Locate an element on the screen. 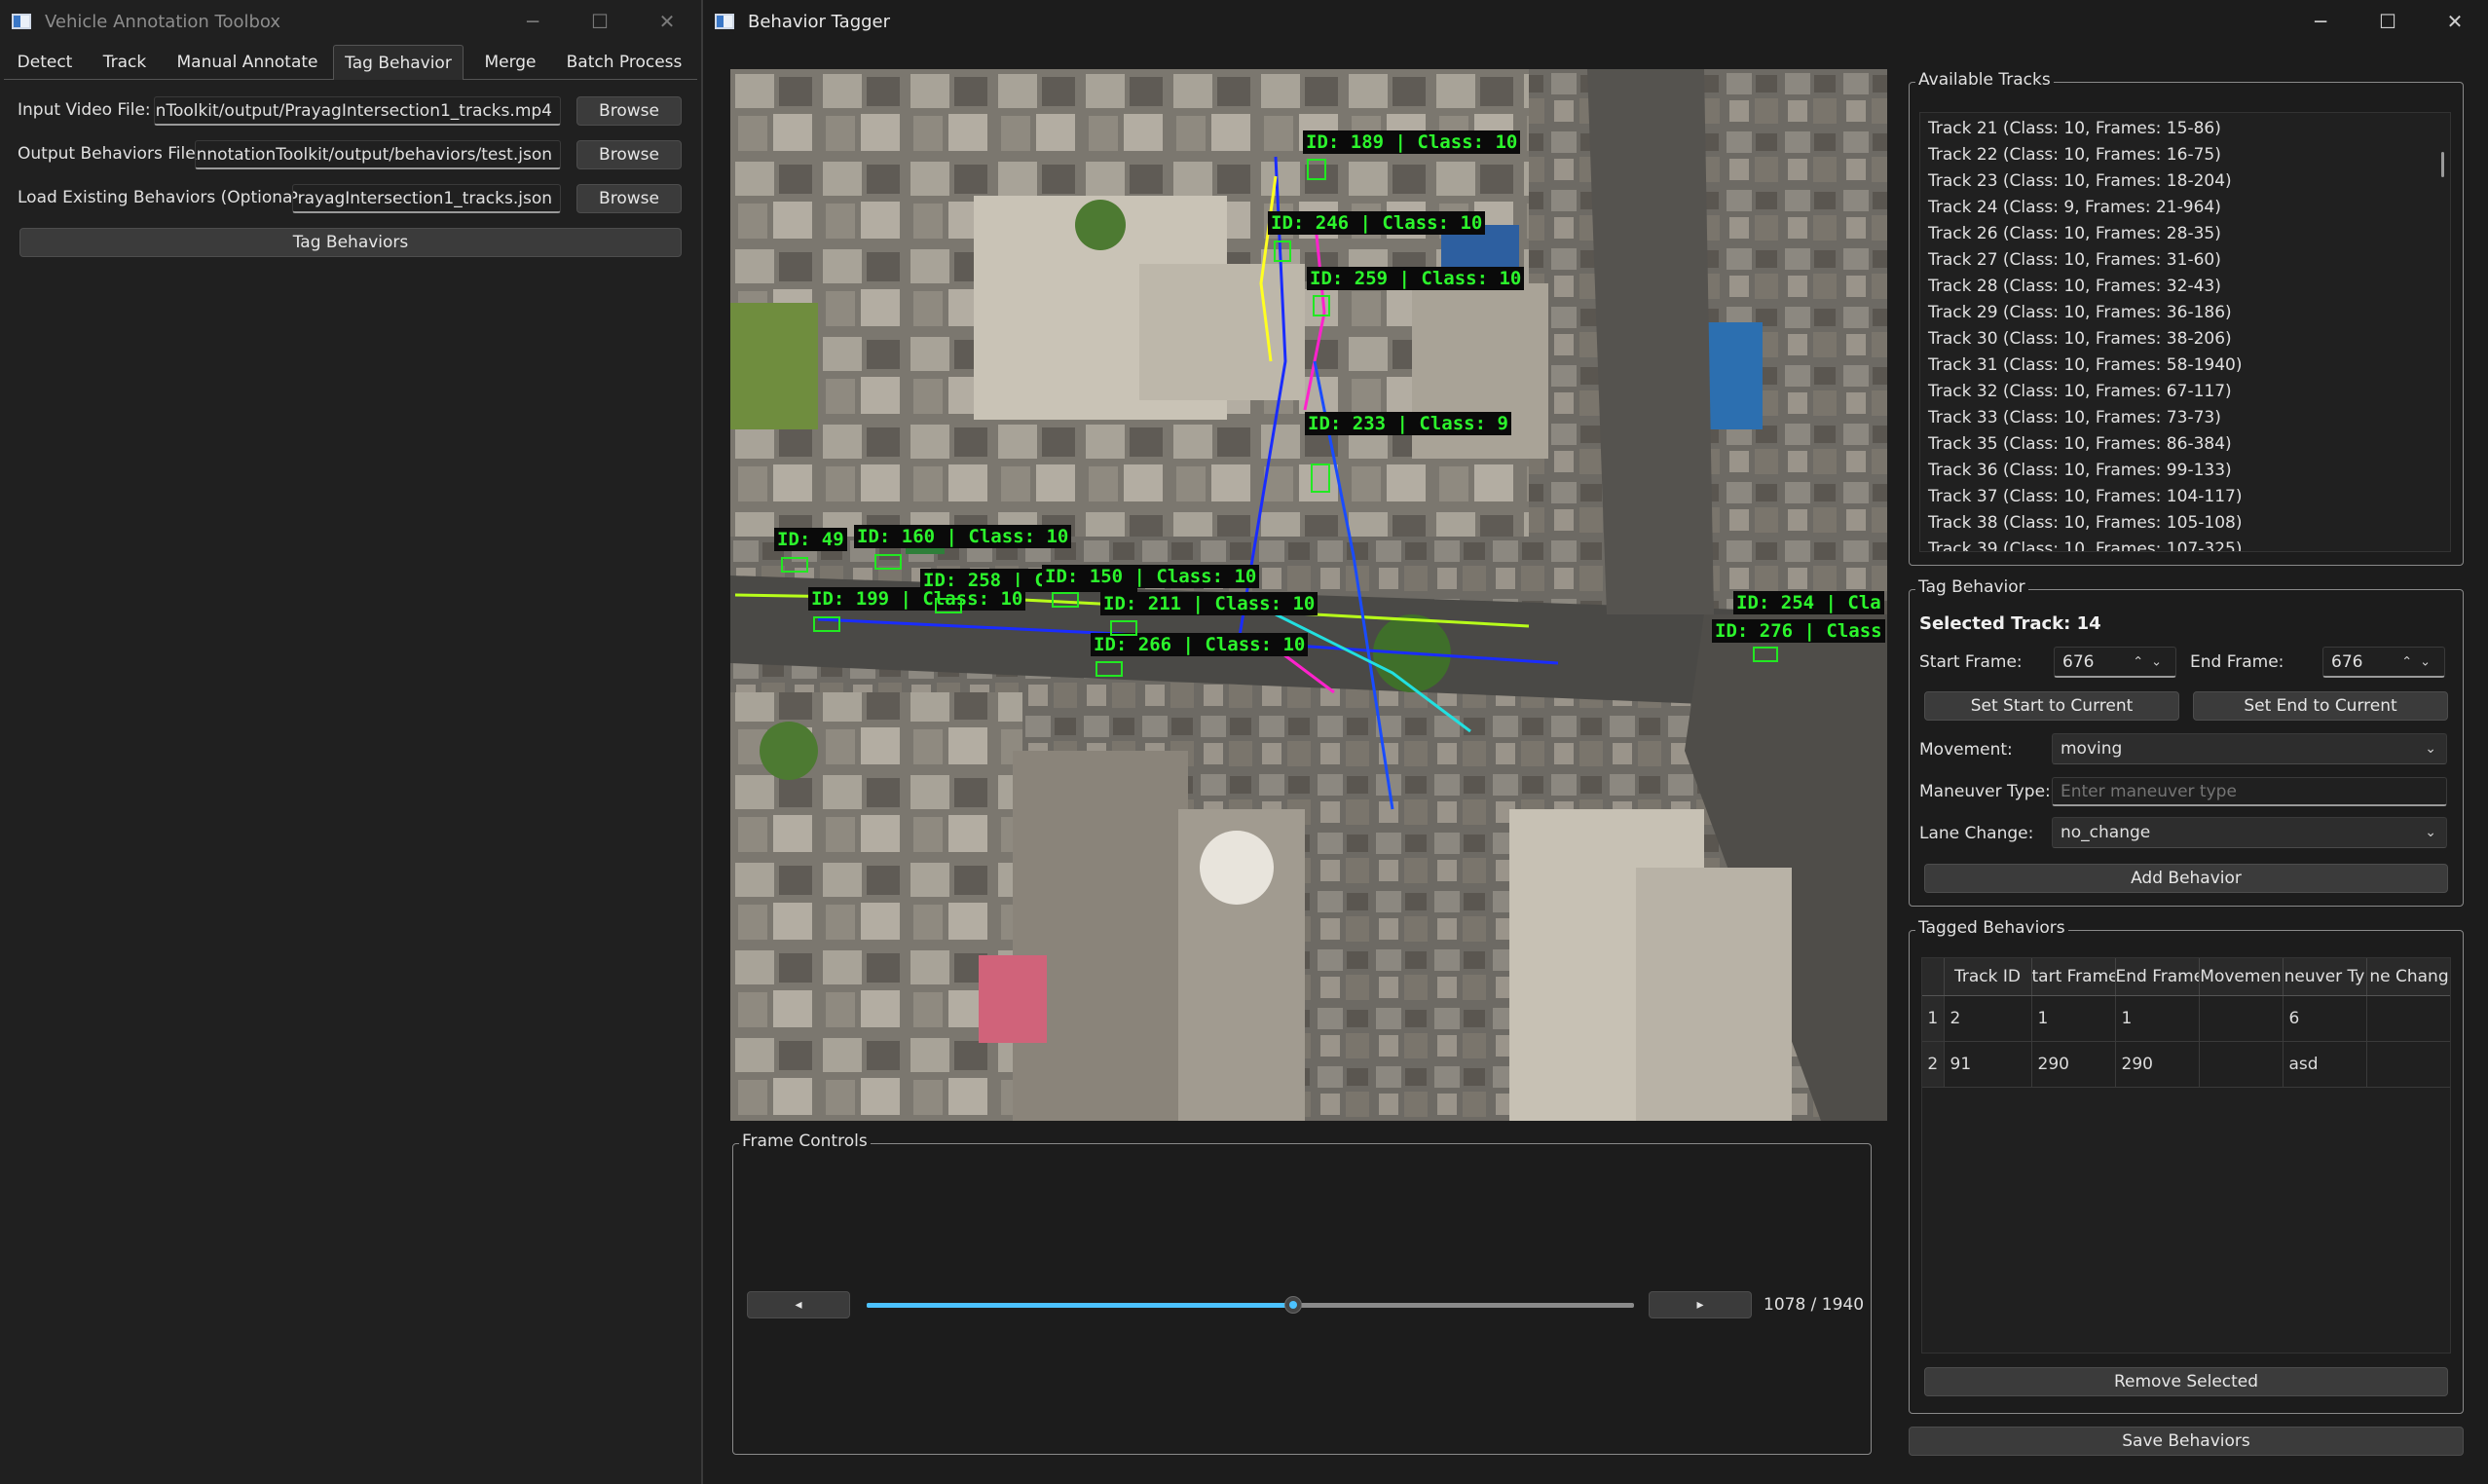 This screenshot has height=1484, width=2488. track-list-item: Track 29 (Class: 10, Frames: 36-186) is located at coordinates (2185, 313).